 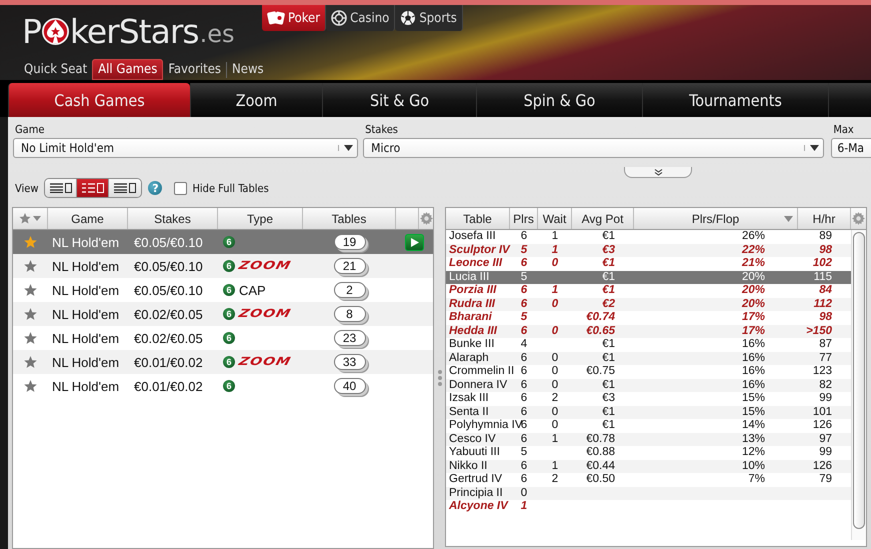 What do you see at coordinates (753, 263) in the screenshot?
I see `table-cell: 21%` at bounding box center [753, 263].